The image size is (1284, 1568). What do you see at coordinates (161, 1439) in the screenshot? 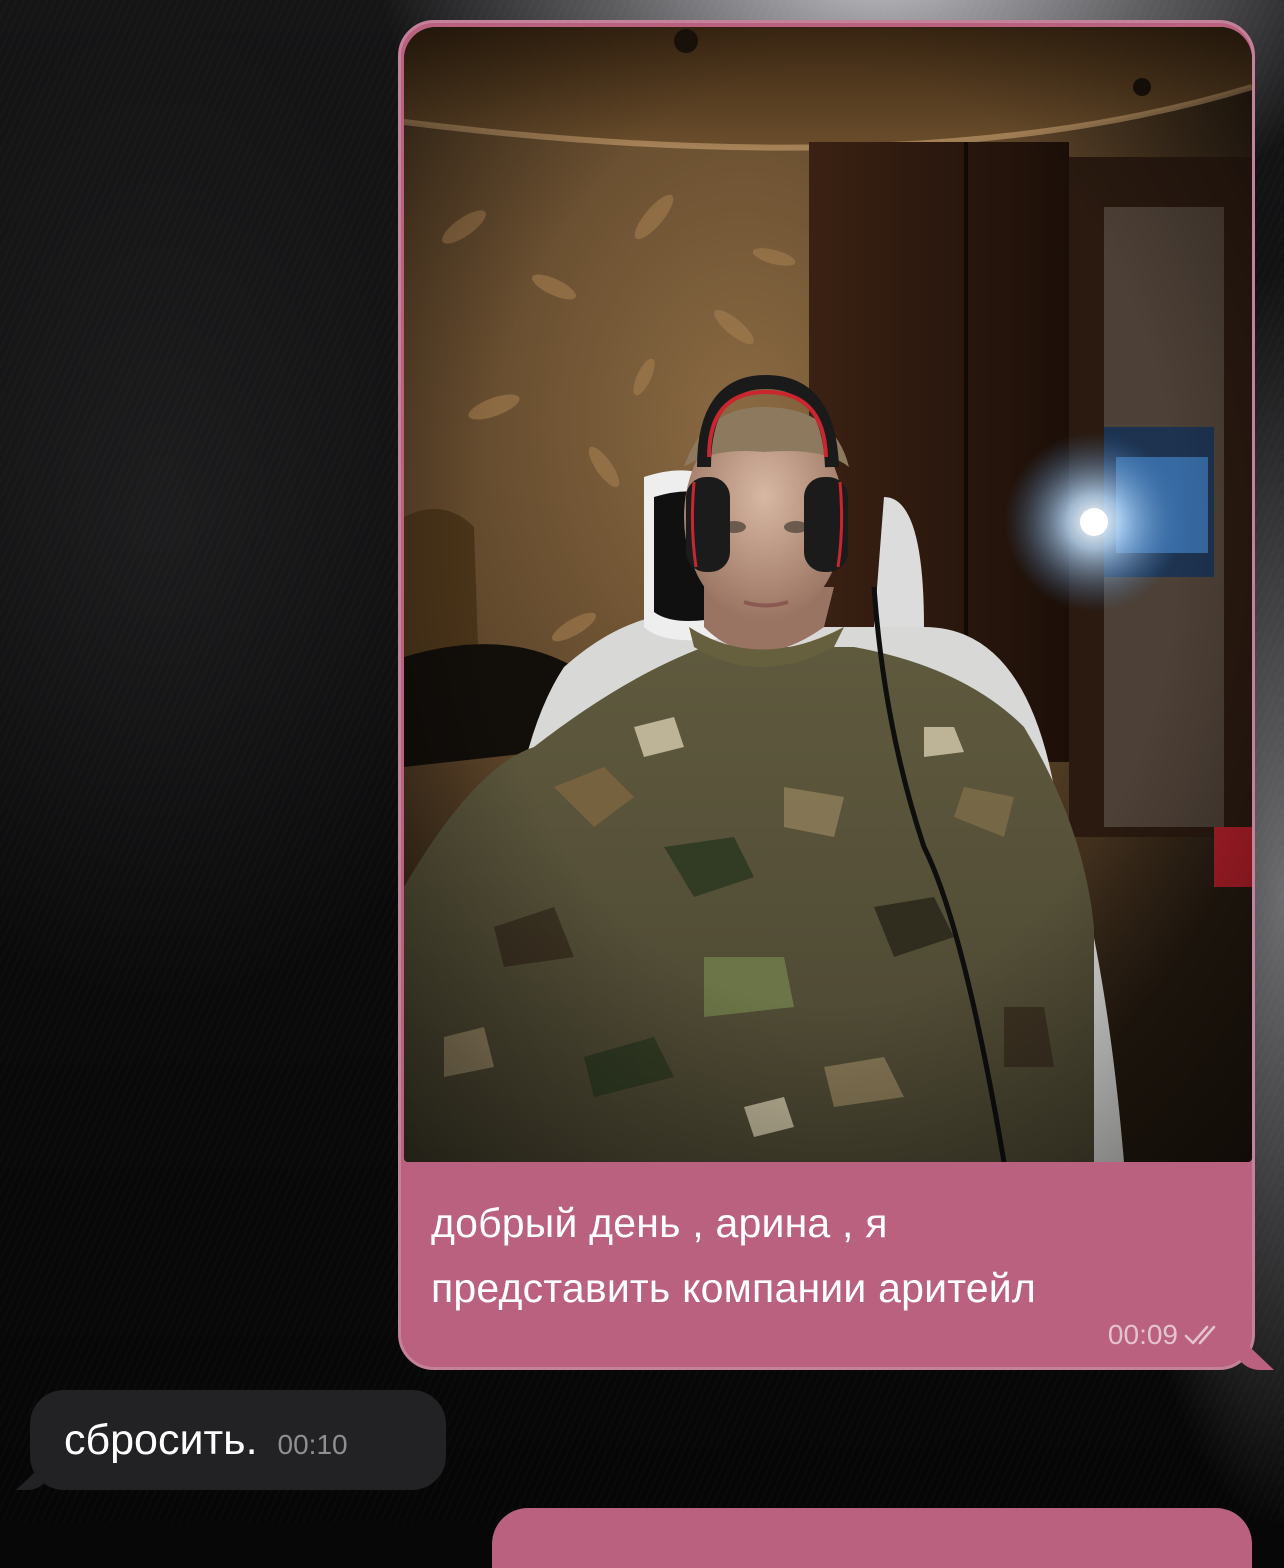
I see `message-text: сбросить.` at bounding box center [161, 1439].